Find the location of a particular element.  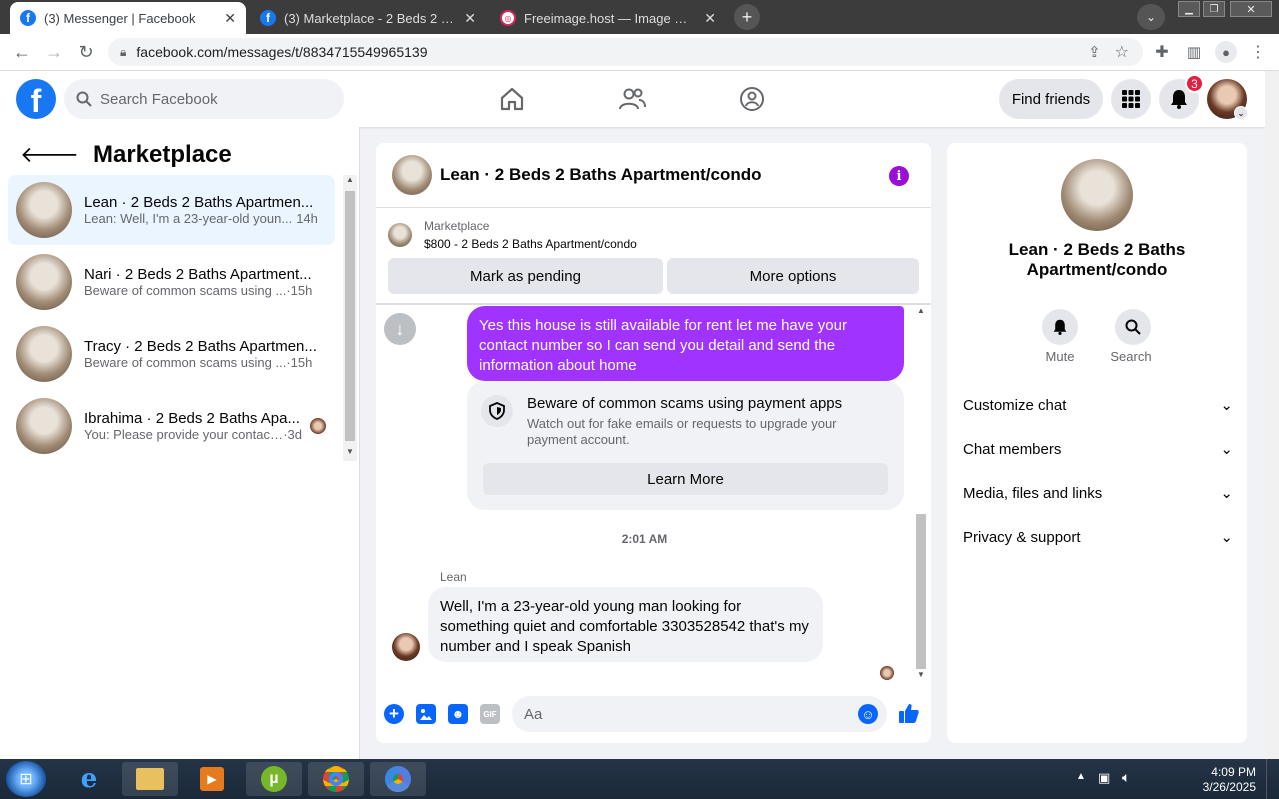

scrollbar: ▲ ▼ is located at coordinates (350, 318).